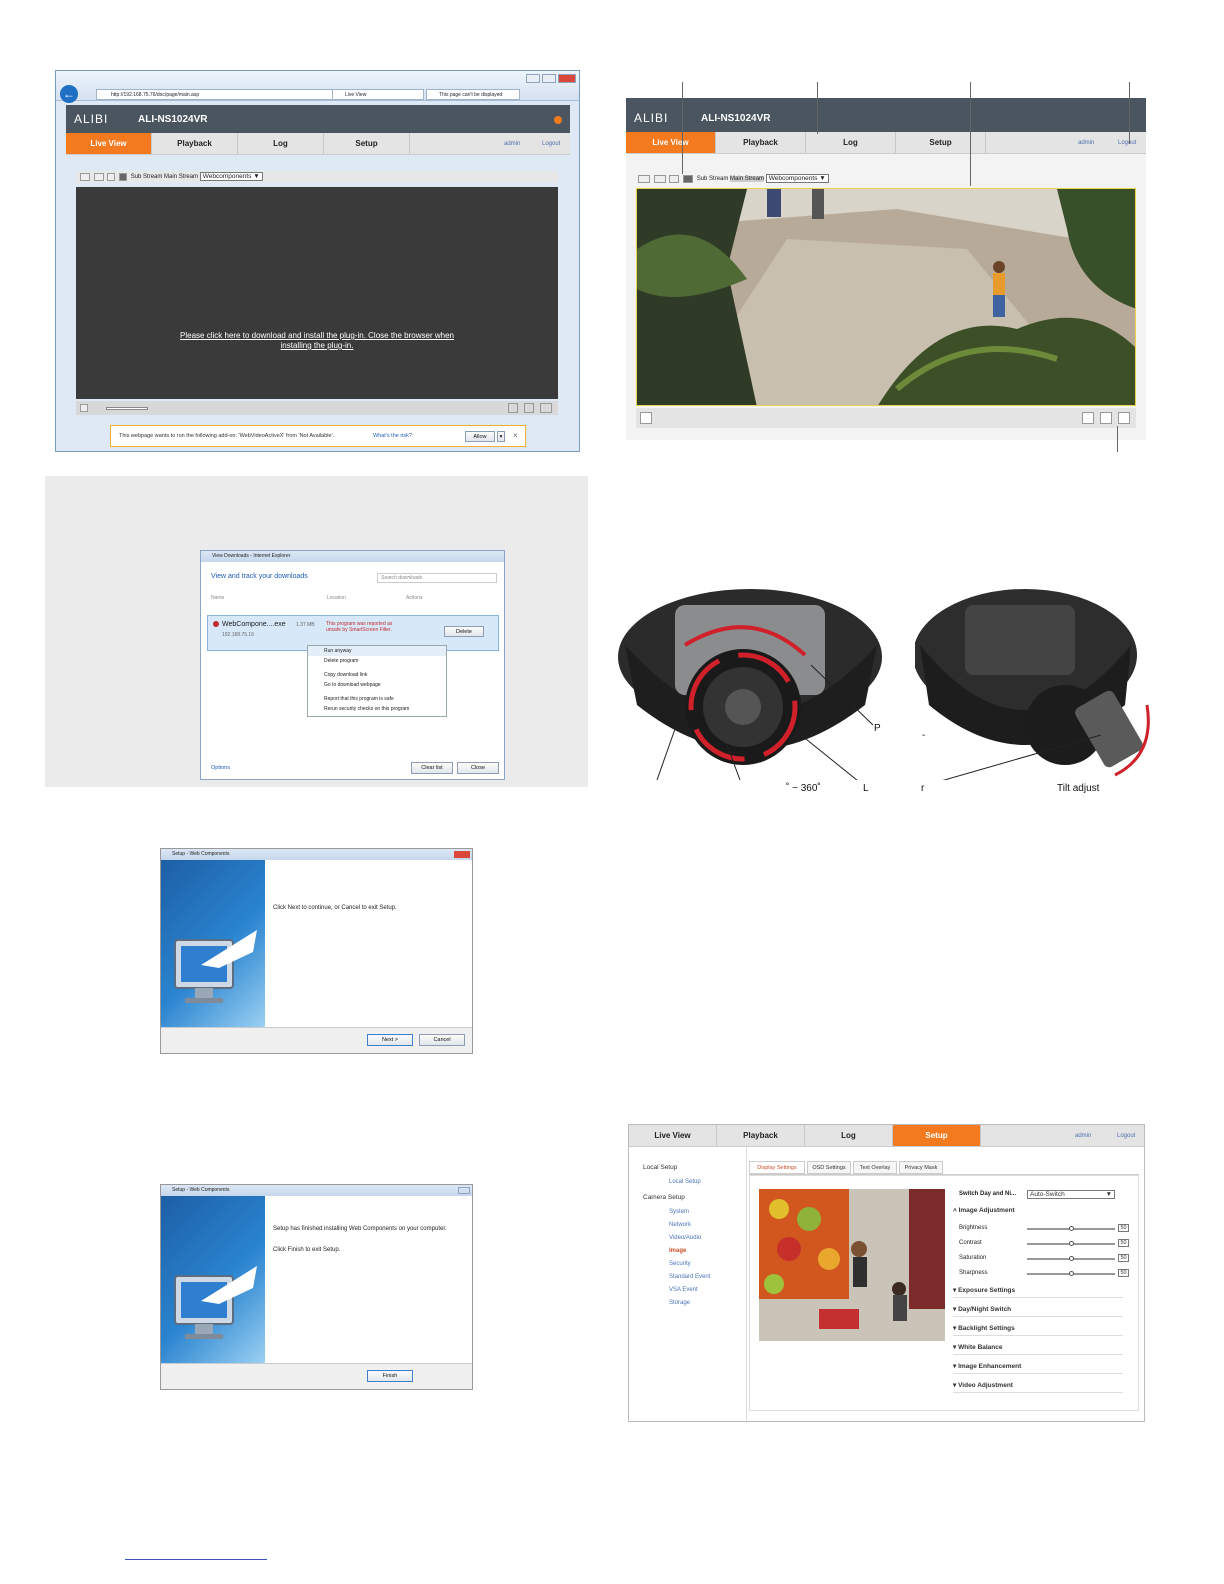  I want to click on side-video-audio: Video/Audio, so click(685, 1238).